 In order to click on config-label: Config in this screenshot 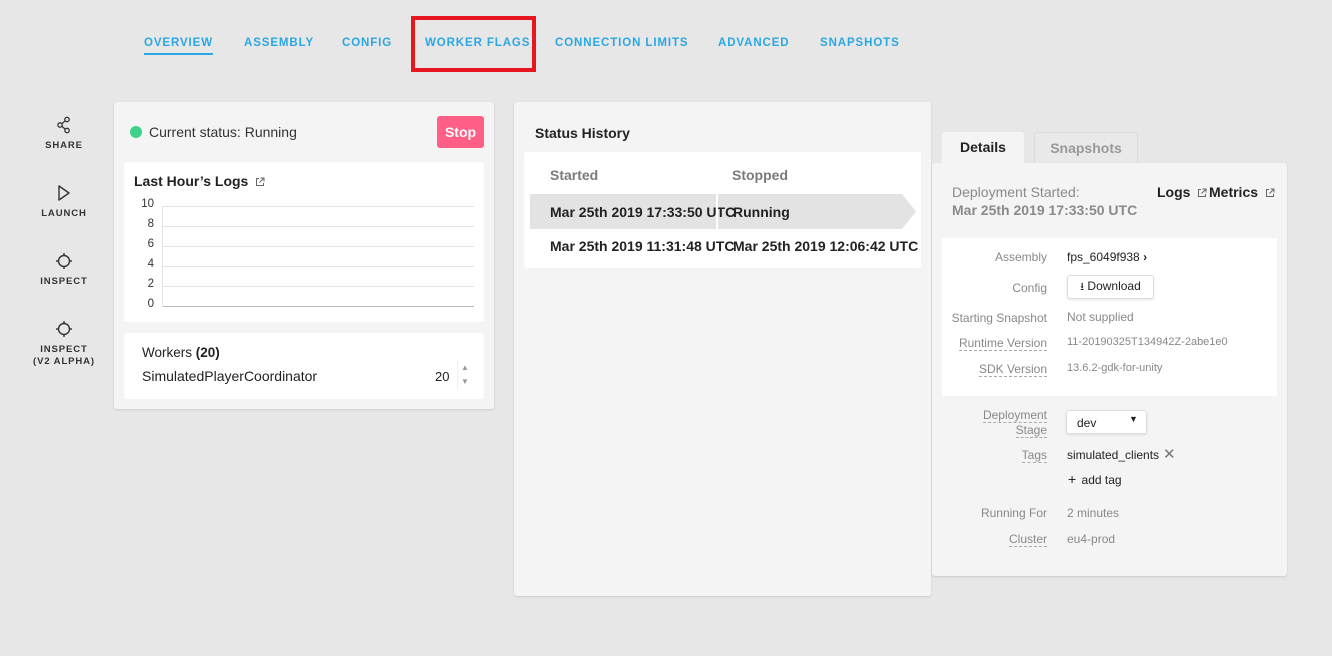, I will do `click(1029, 288)`.